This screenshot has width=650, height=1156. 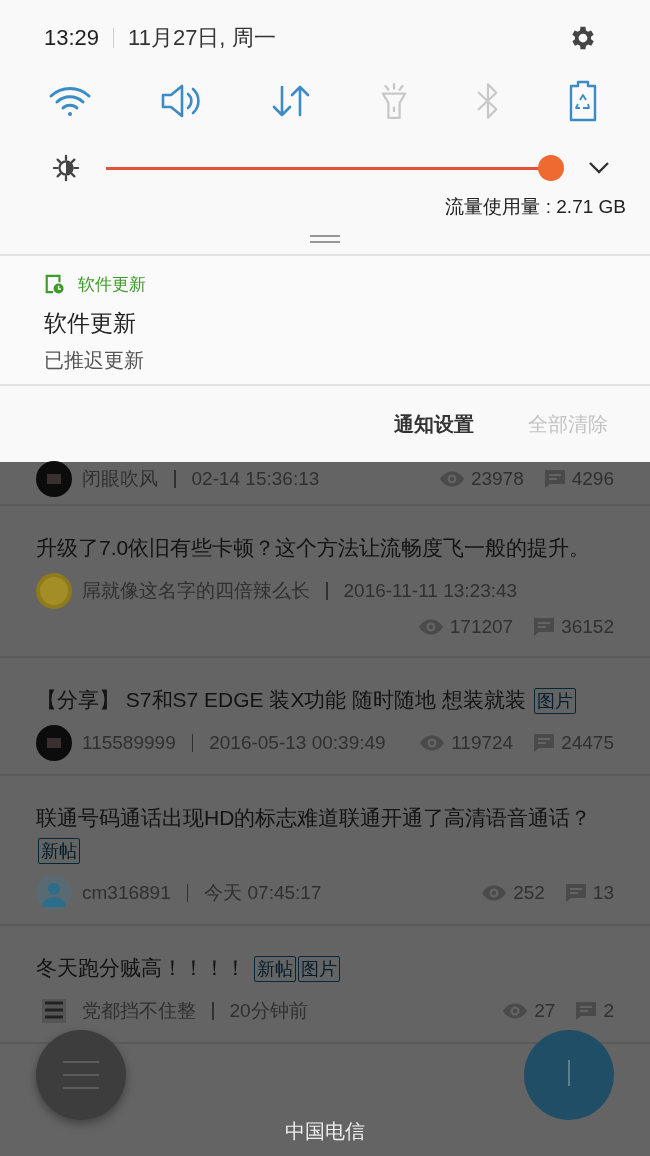 What do you see at coordinates (66, 168) in the screenshot?
I see `brightness-icon` at bounding box center [66, 168].